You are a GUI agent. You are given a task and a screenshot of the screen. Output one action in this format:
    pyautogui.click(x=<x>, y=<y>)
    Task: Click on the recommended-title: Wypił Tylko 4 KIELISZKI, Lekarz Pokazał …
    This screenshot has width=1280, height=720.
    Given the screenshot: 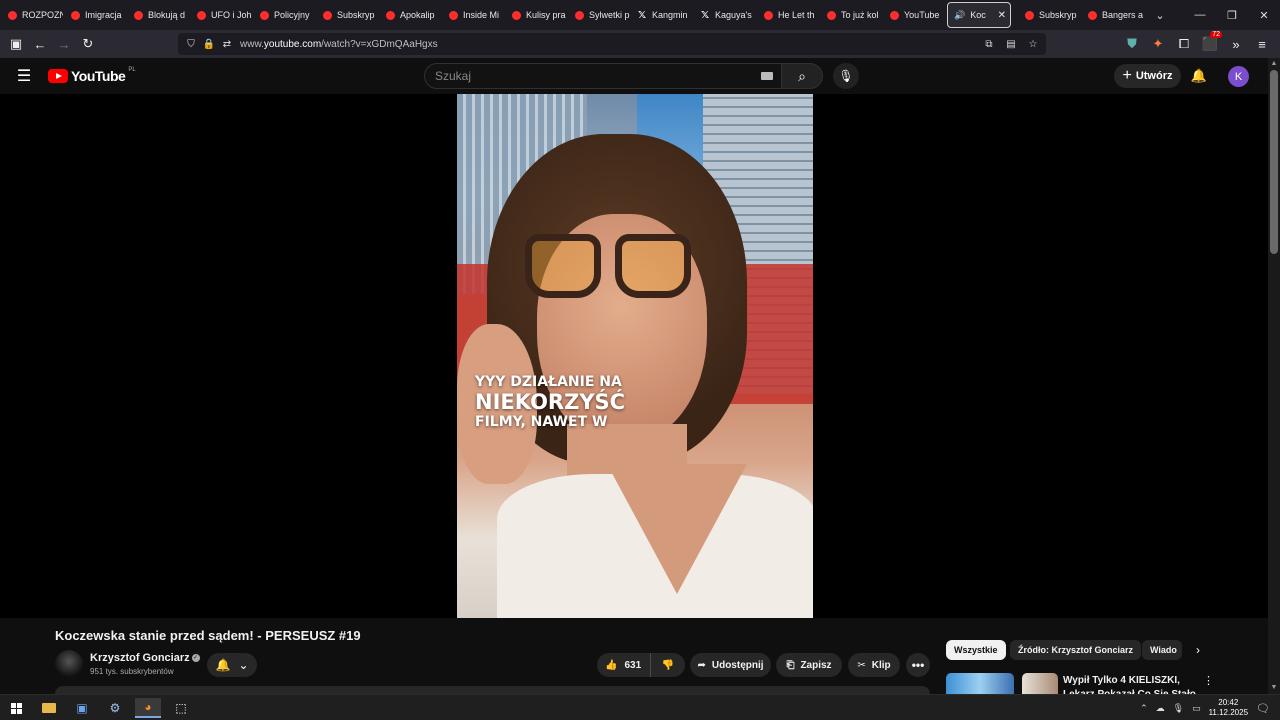 What is the action you would take?
    pyautogui.click(x=1133, y=684)
    